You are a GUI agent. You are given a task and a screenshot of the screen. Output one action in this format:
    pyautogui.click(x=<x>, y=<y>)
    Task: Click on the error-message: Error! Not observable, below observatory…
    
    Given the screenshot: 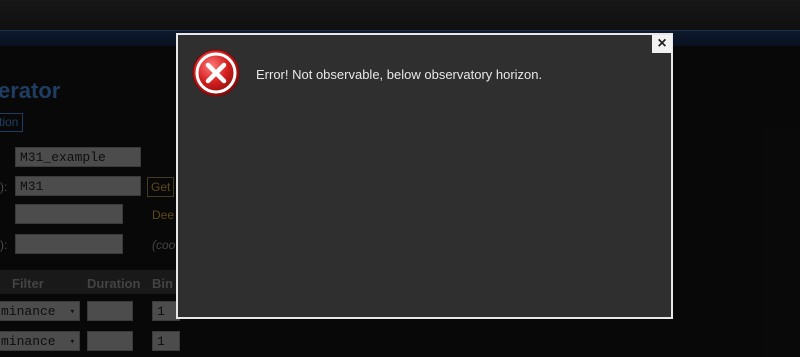 What is the action you would take?
    pyautogui.click(x=399, y=74)
    